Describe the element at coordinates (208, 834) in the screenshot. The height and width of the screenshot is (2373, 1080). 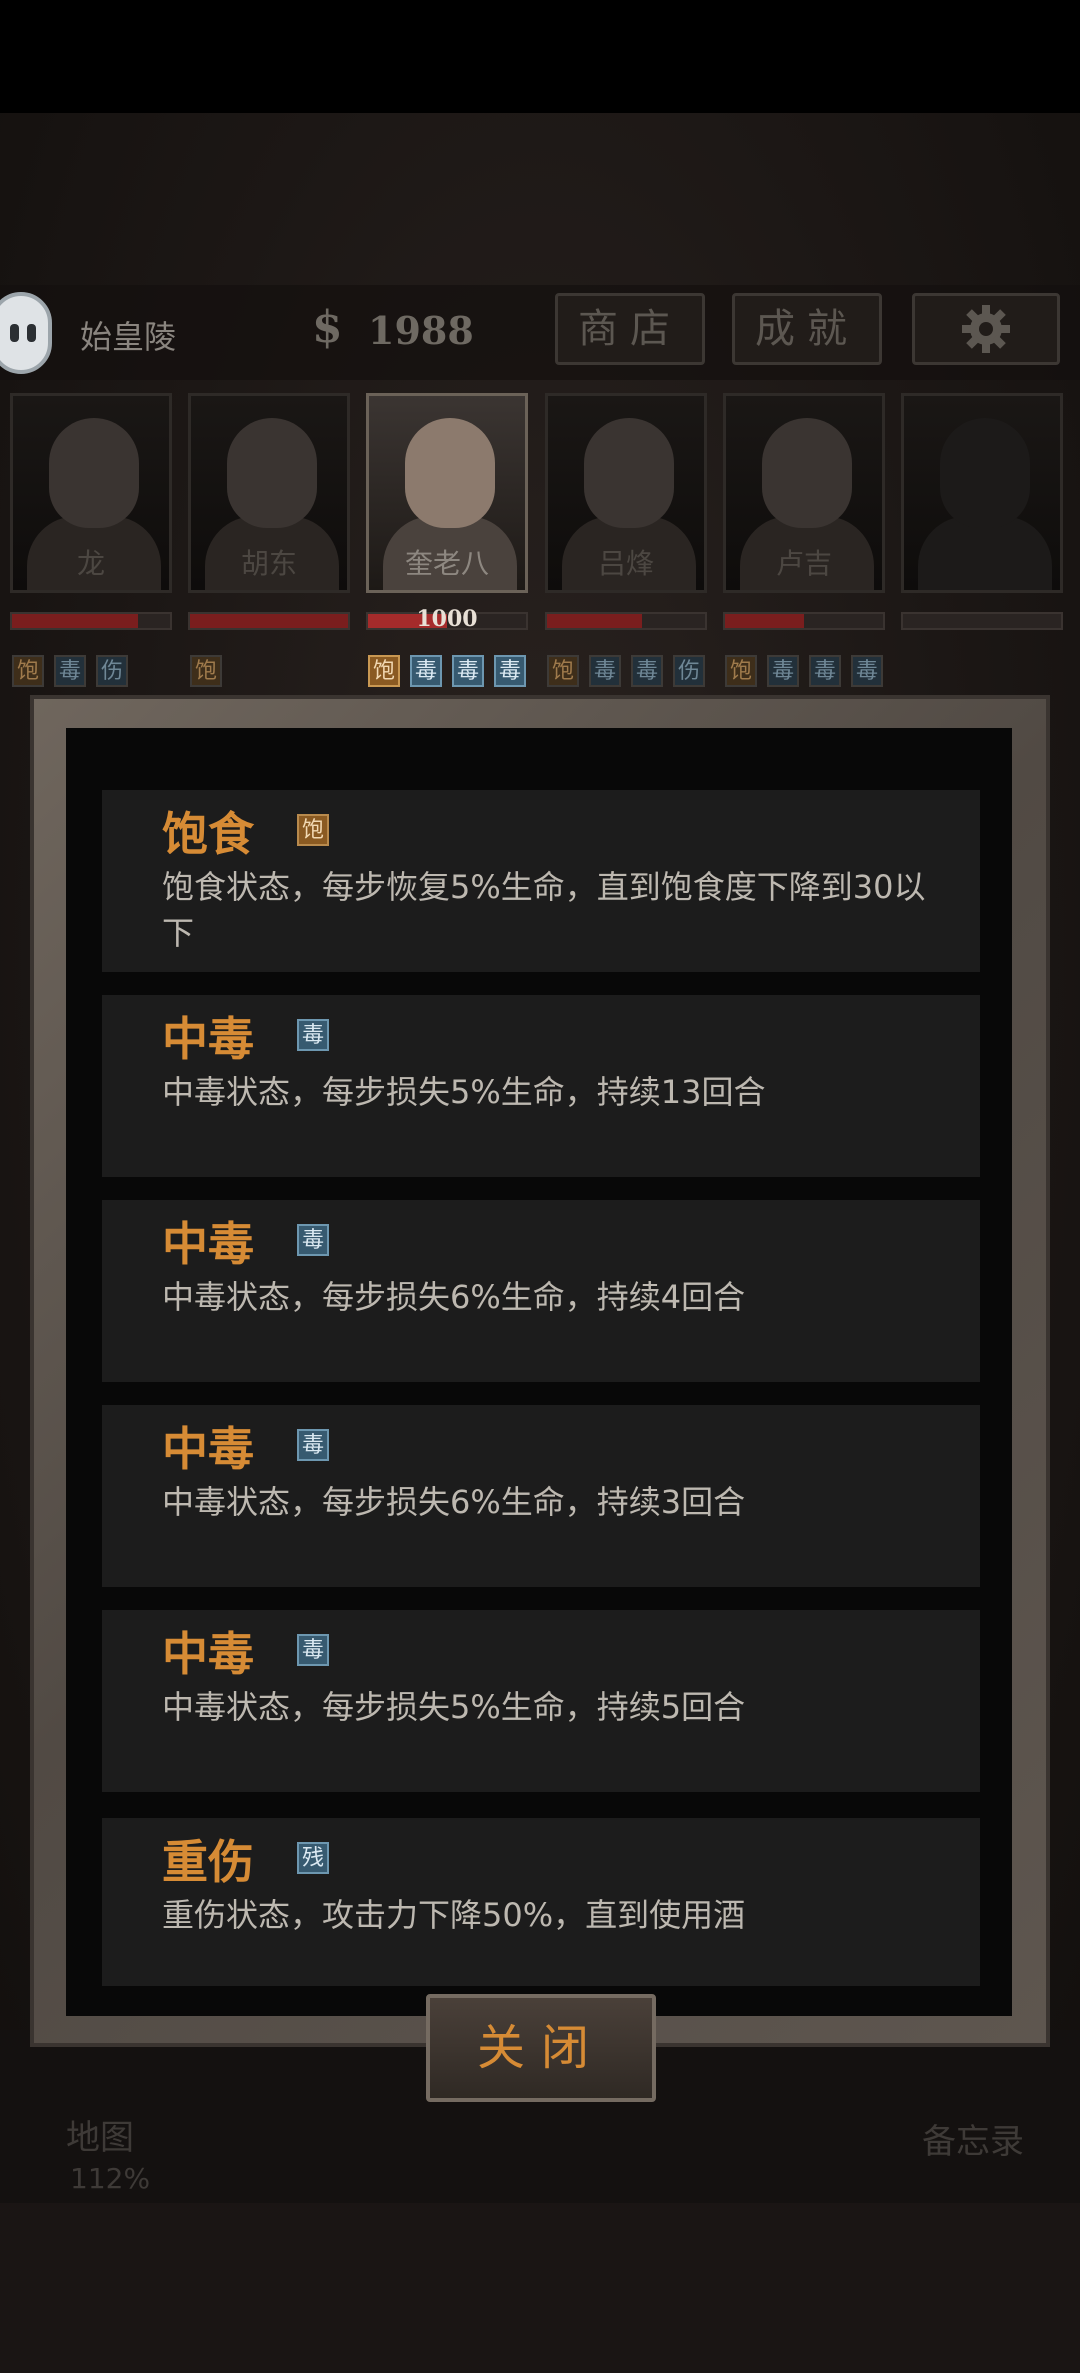
I see `effect-title: 饱食` at that location.